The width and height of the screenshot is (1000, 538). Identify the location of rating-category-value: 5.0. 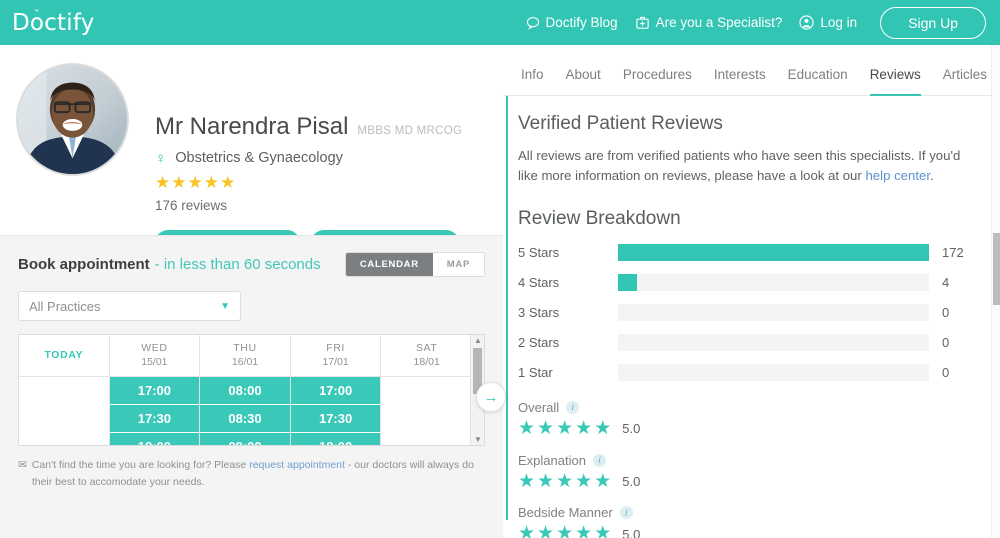
(631, 429).